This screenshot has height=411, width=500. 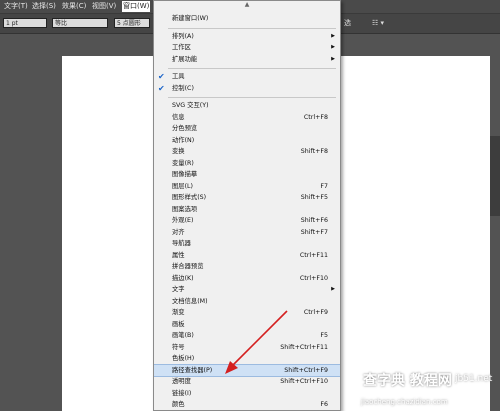 What do you see at coordinates (247, 77) in the screenshot?
I see `menu-item: ✔ 工具` at bounding box center [247, 77].